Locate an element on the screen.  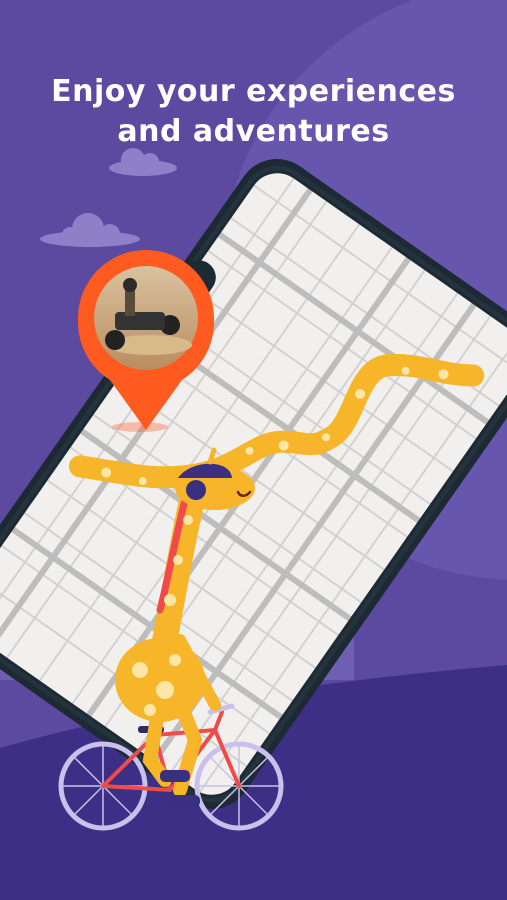
headline-line-2: and adventures is located at coordinates (253, 131).